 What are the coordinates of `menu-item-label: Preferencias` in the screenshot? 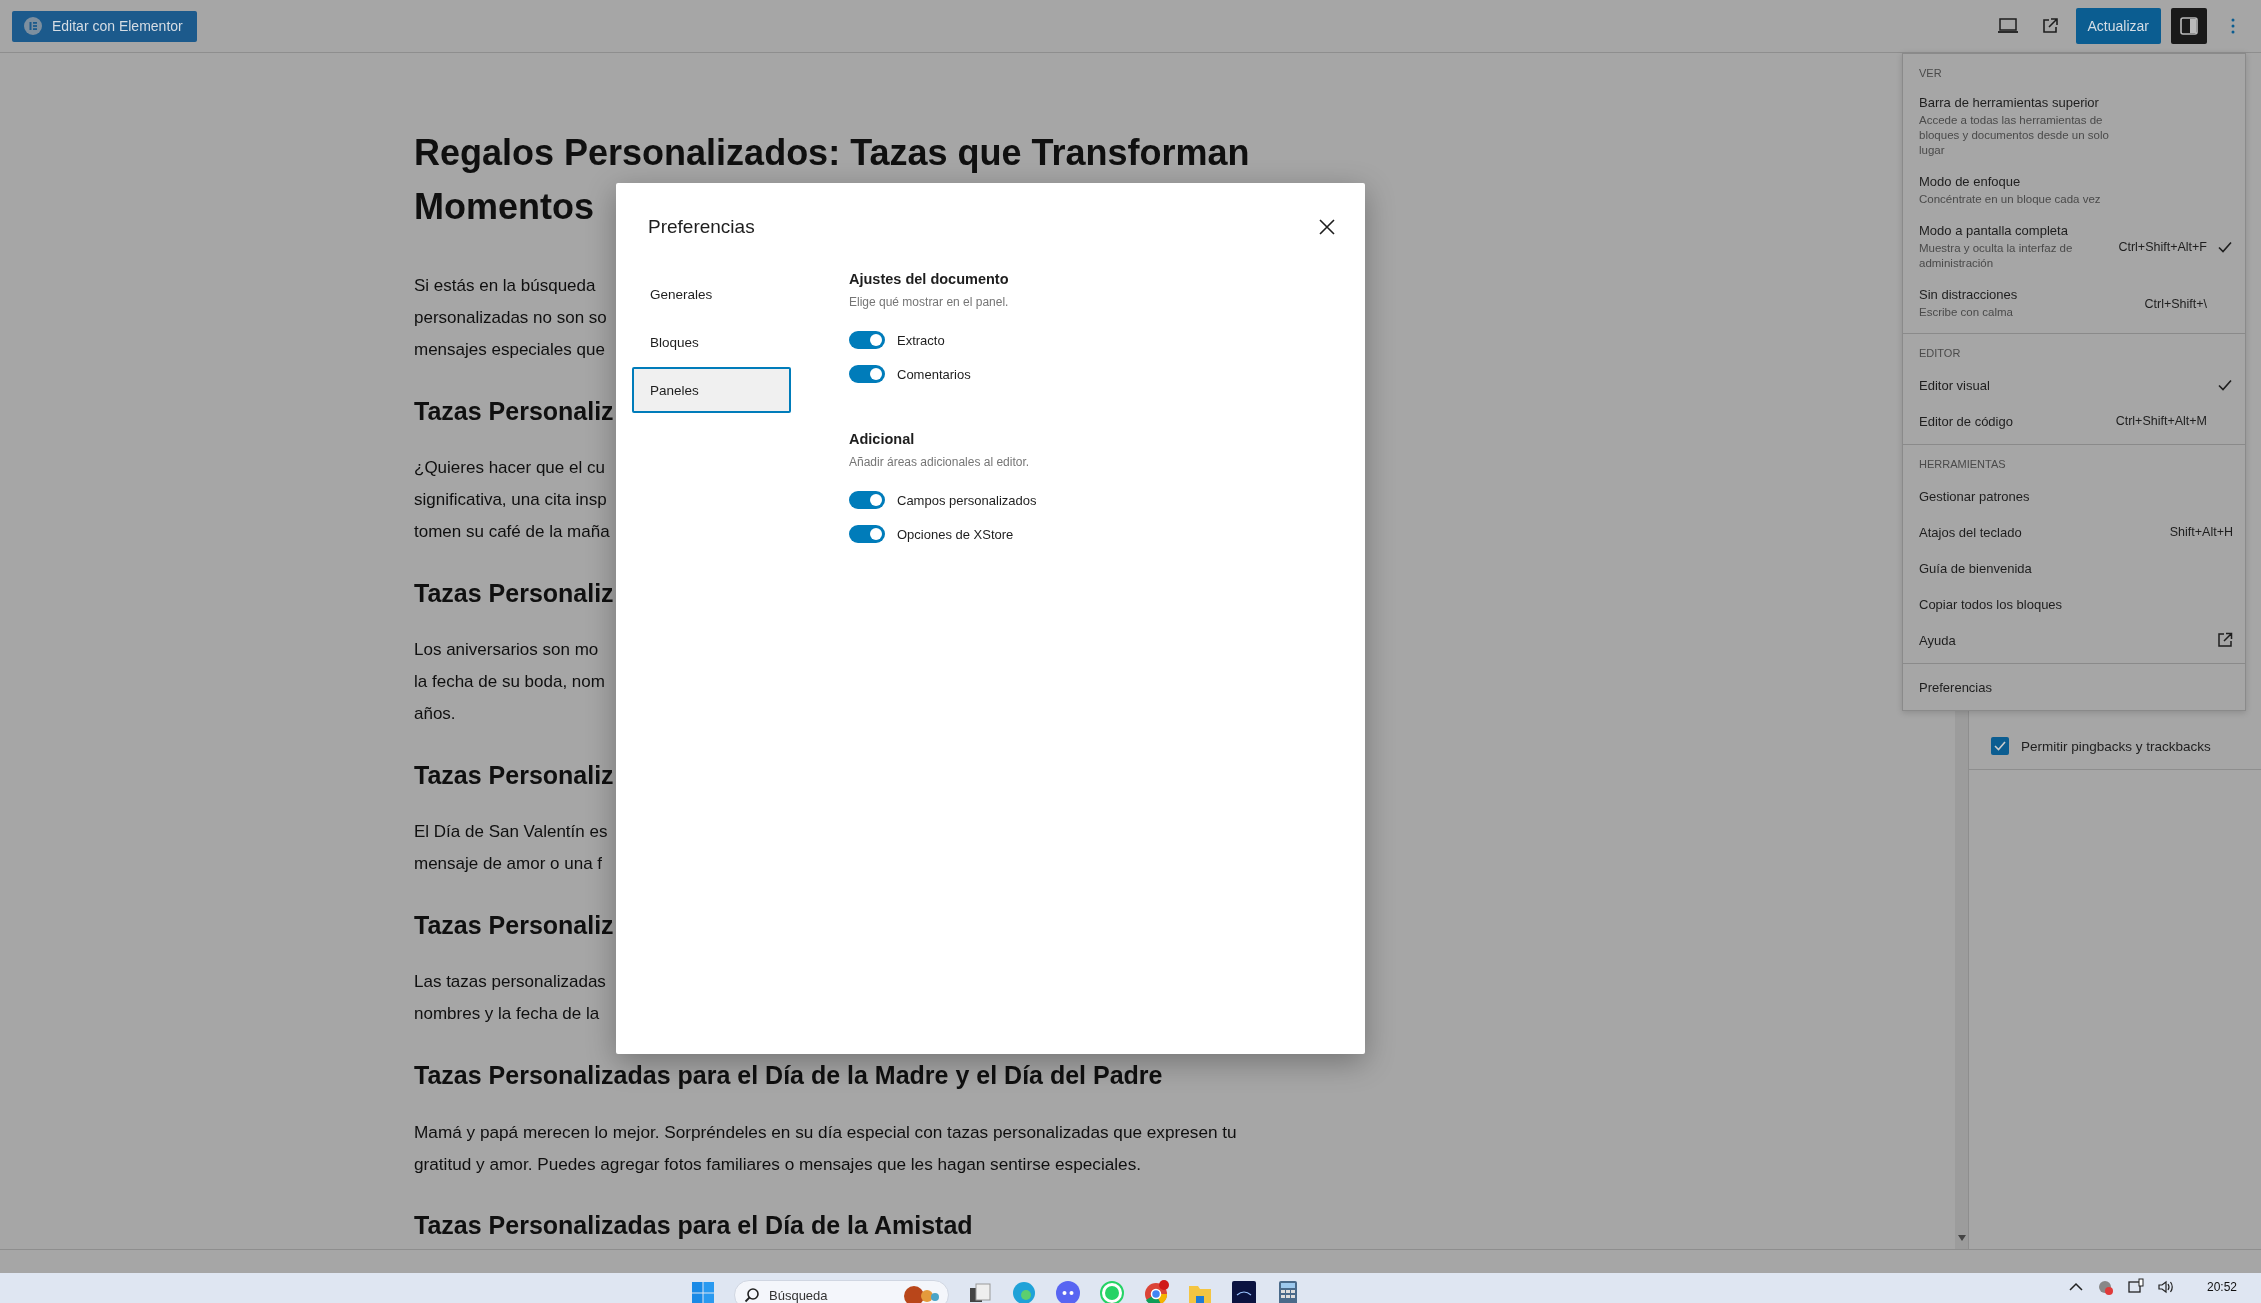 It's located at (1956, 687).